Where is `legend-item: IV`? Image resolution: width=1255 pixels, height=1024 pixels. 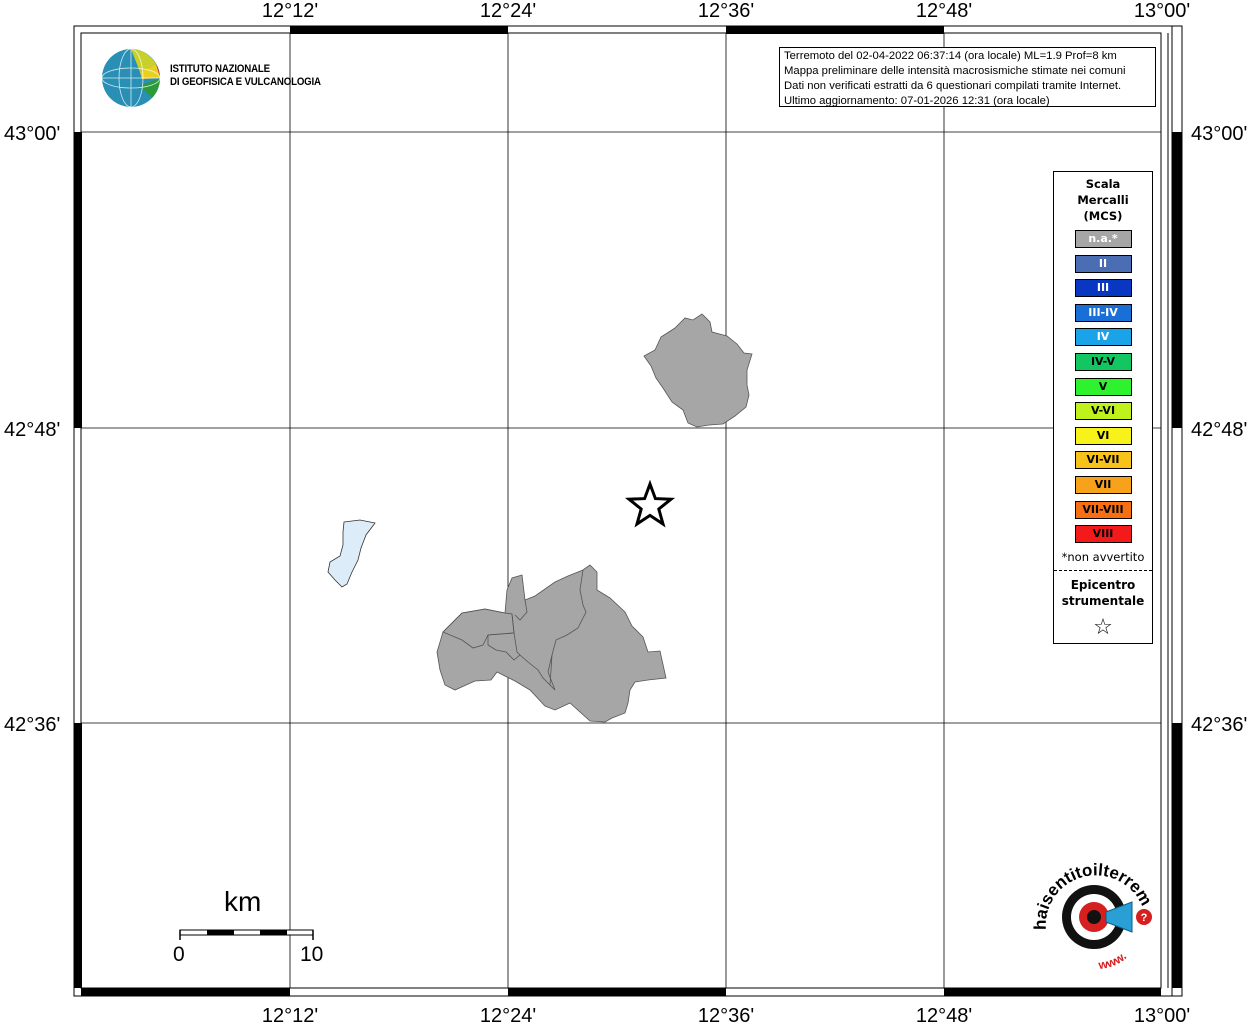 legend-item: IV is located at coordinates (1103, 337).